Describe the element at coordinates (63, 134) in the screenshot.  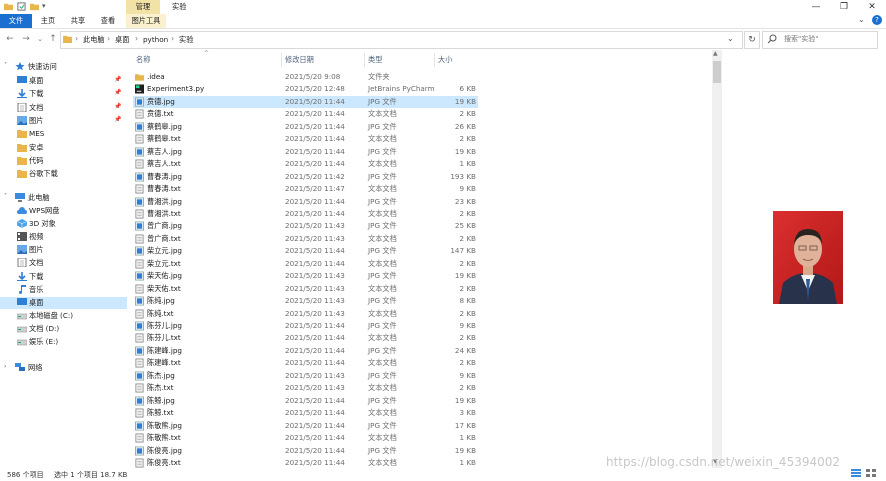
I see `nav-item: MES` at that location.